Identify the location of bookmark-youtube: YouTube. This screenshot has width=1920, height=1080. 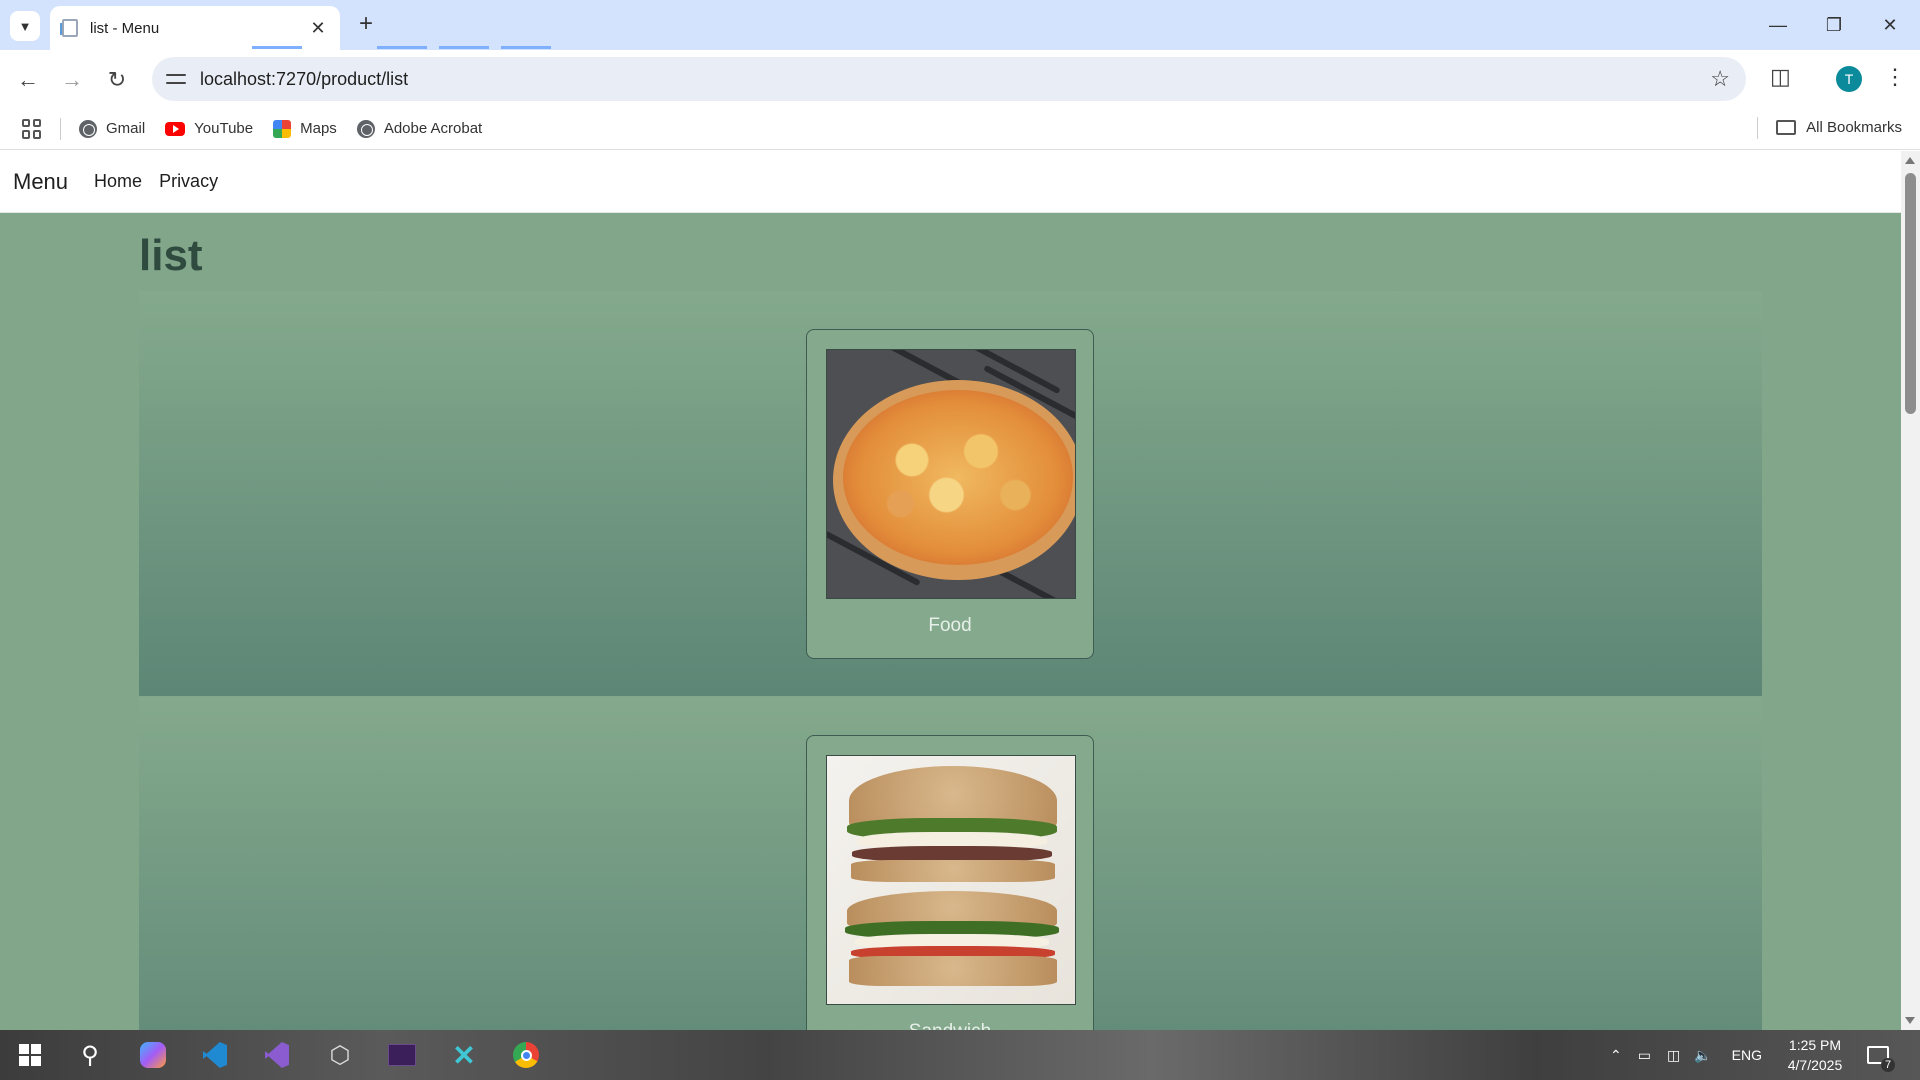
(209, 128).